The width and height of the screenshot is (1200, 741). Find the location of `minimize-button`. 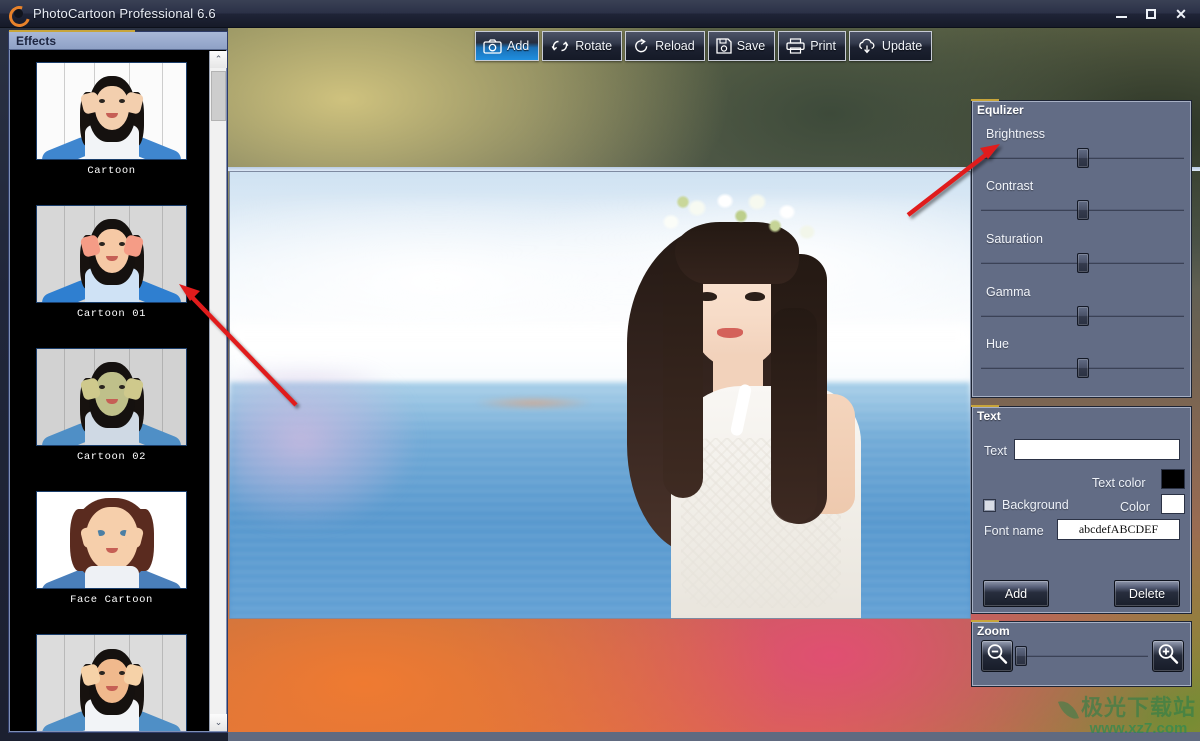

minimize-button is located at coordinates (1121, 14).